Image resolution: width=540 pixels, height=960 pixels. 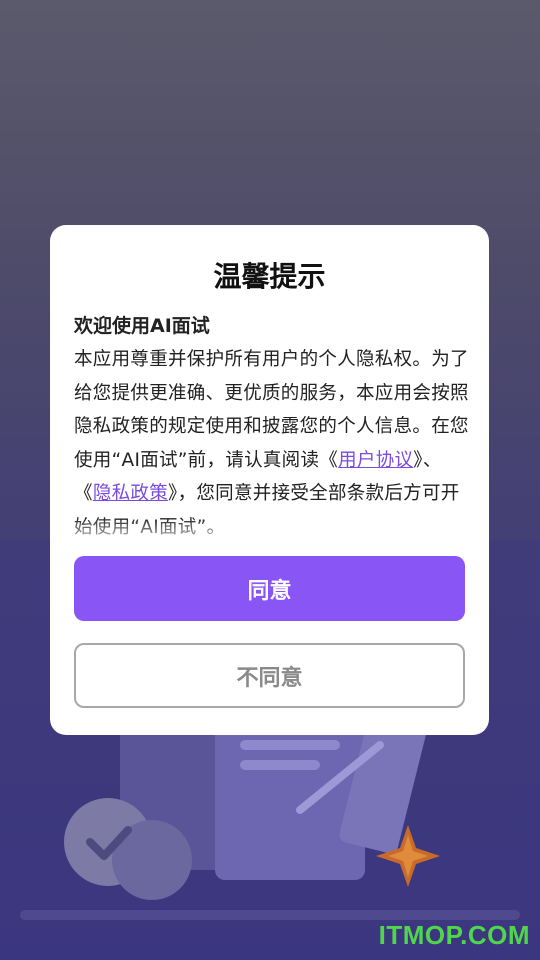 What do you see at coordinates (271, 533) in the screenshot?
I see `scroll-fade` at bounding box center [271, 533].